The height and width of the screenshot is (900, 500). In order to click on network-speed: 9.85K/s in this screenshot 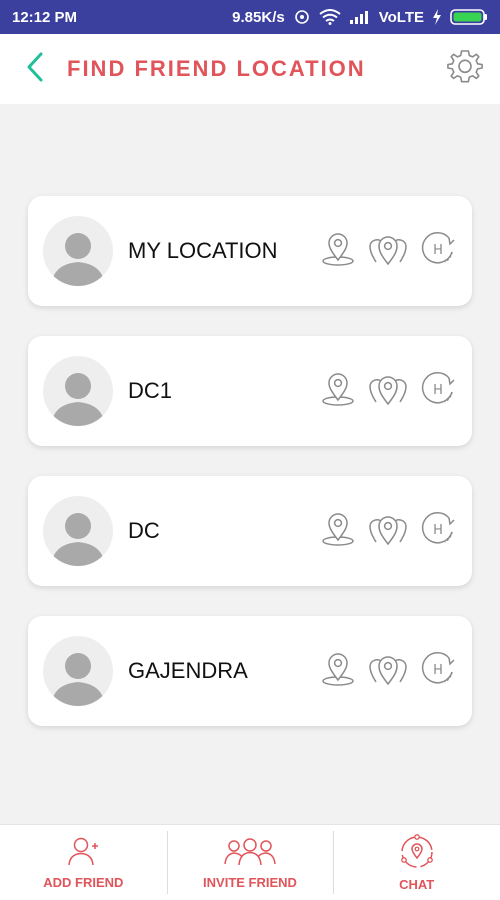, I will do `click(258, 17)`.